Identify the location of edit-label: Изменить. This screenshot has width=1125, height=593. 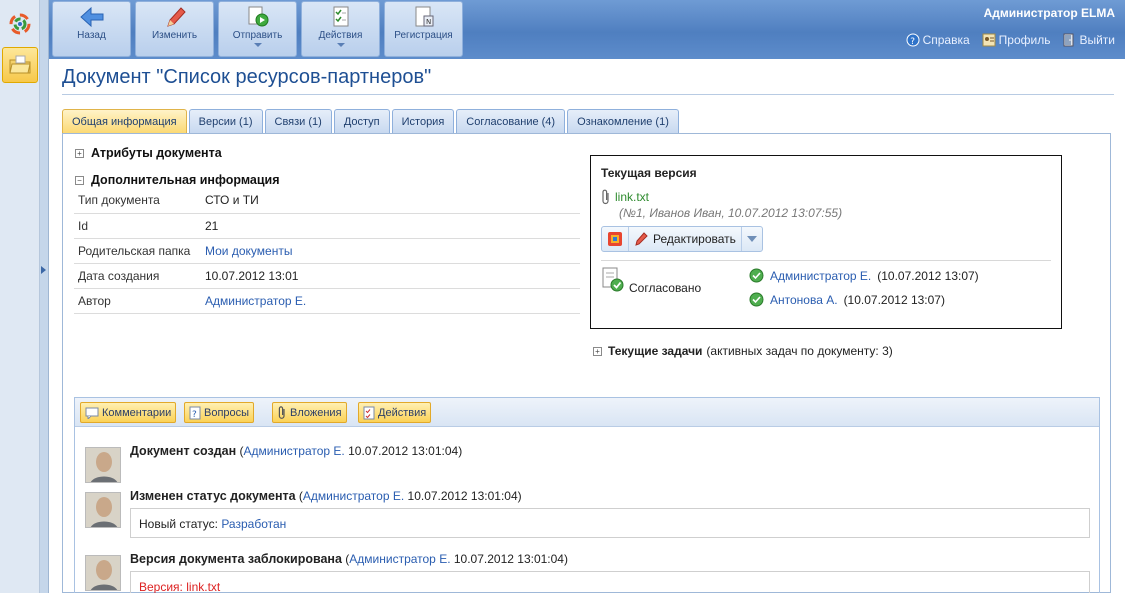
(174, 35).